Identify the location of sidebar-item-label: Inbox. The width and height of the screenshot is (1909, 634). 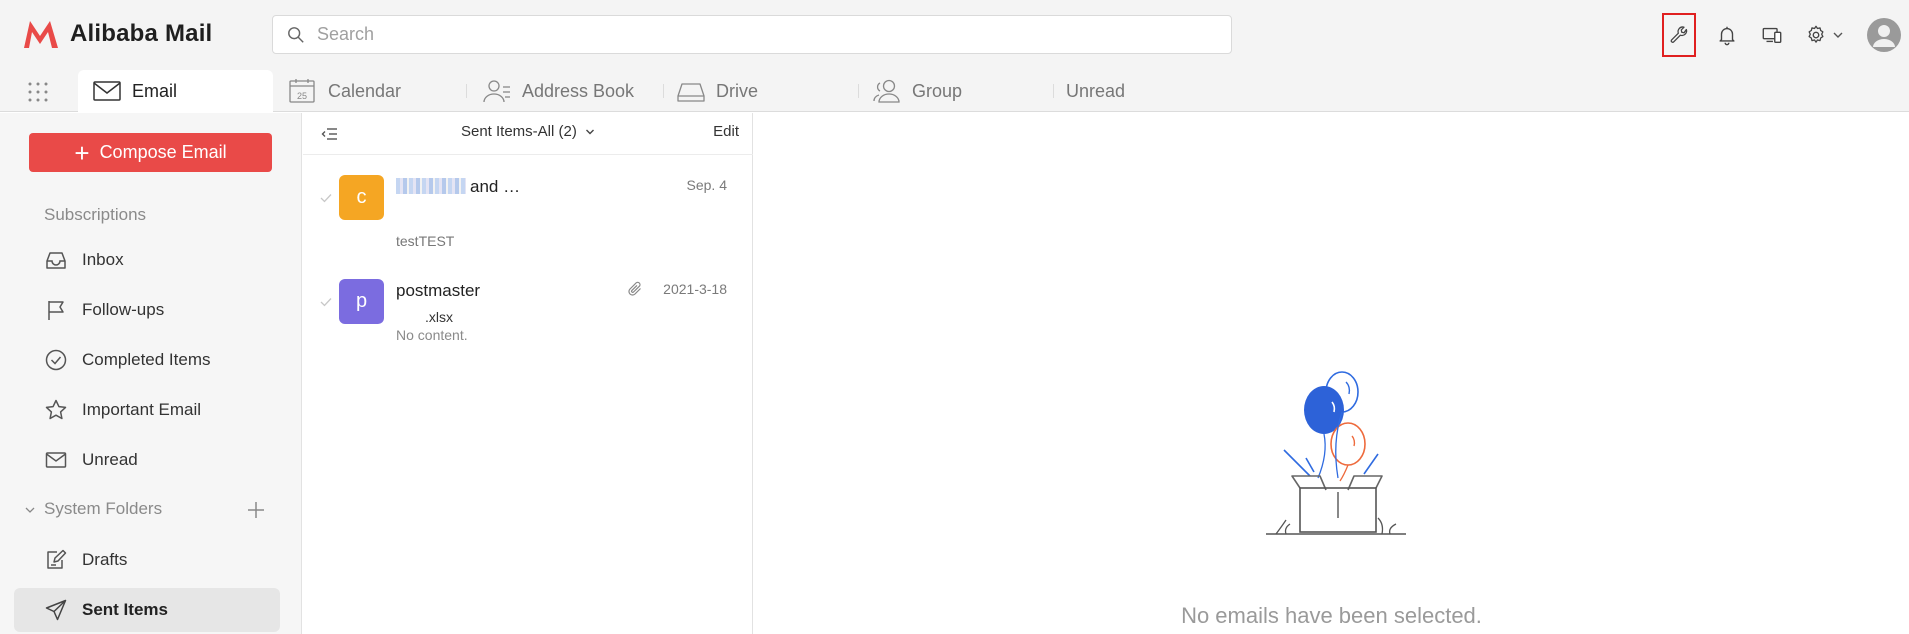
(103, 259).